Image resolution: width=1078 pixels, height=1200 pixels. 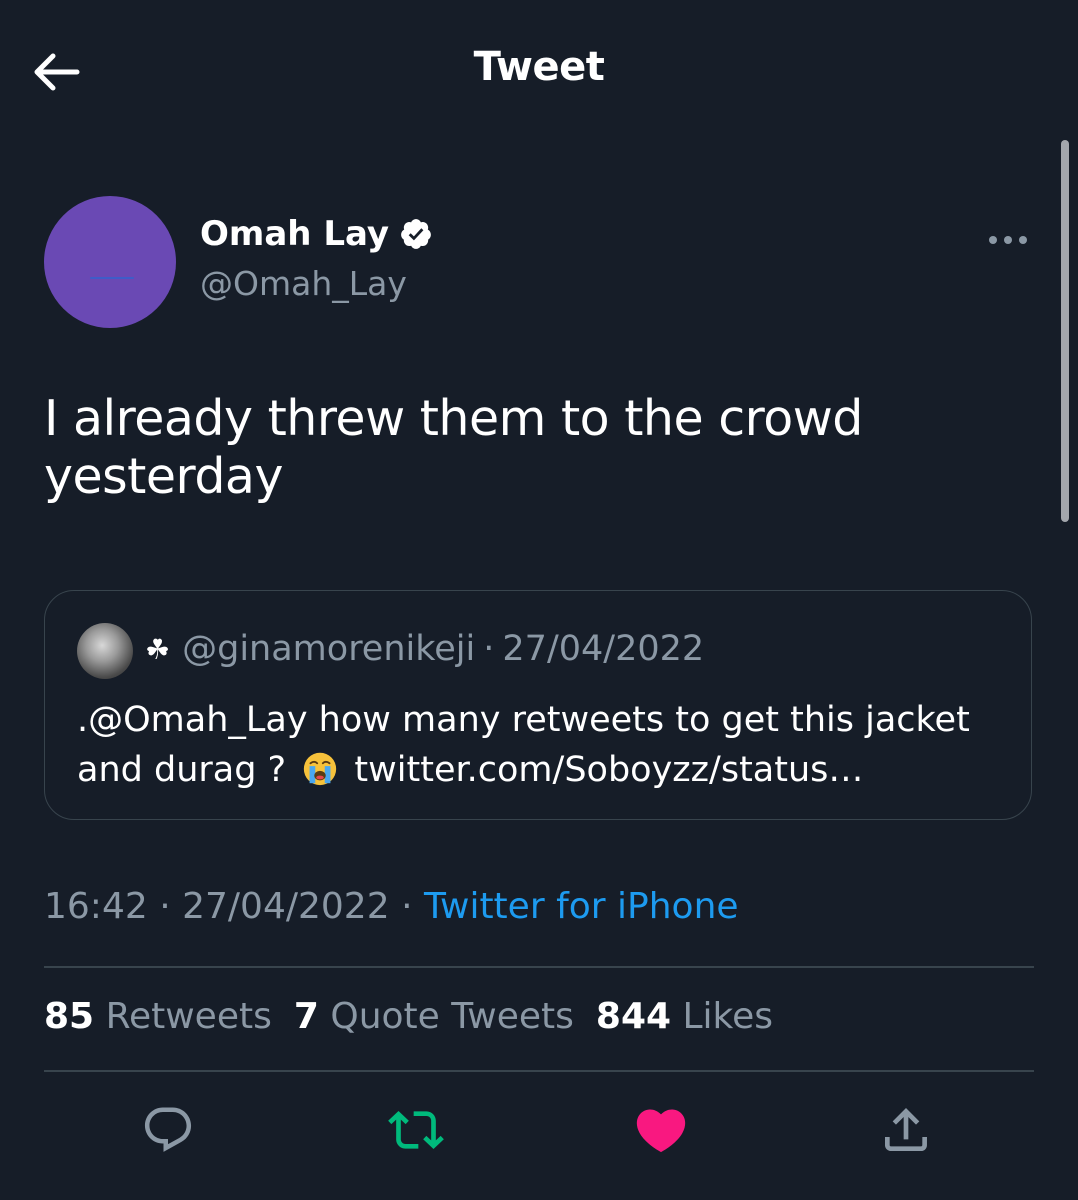 I want to click on author-display-name: Omah Lay, so click(x=295, y=234).